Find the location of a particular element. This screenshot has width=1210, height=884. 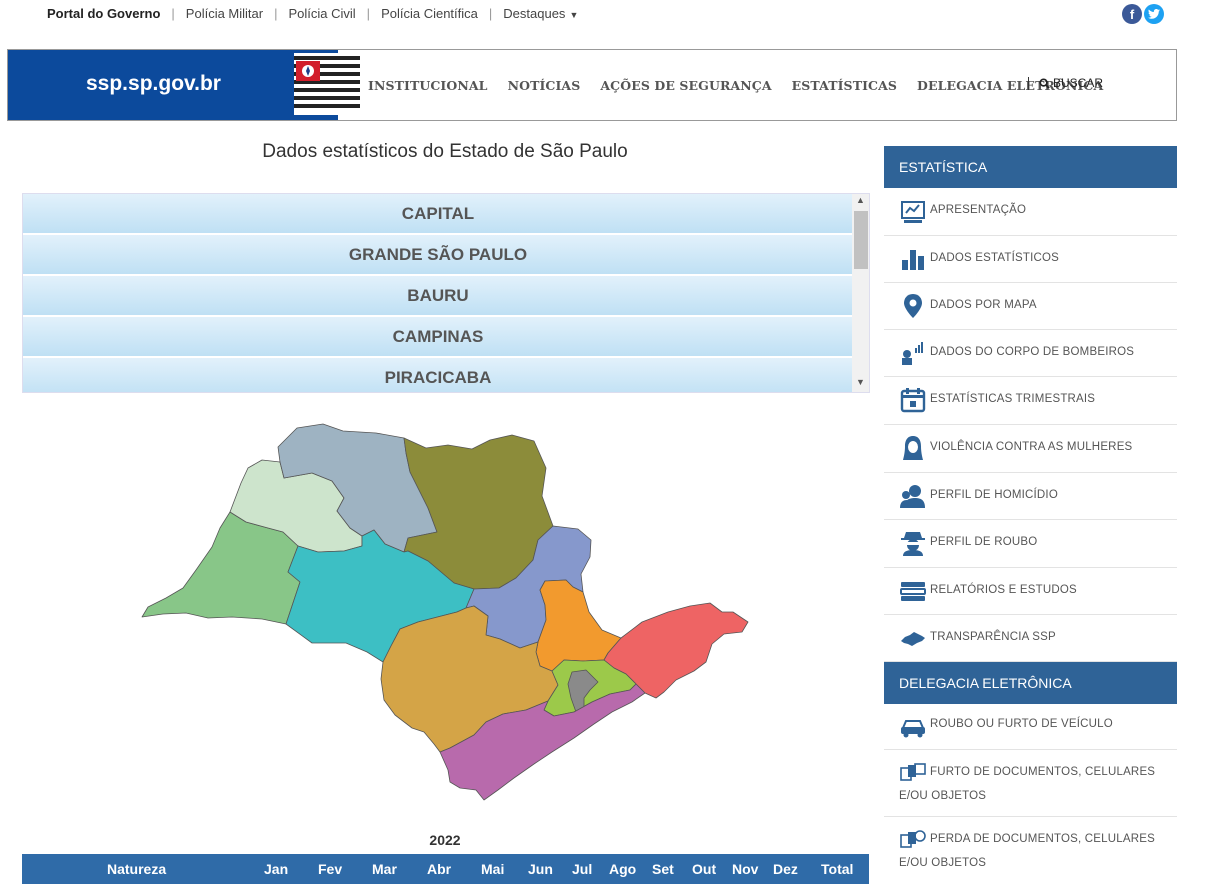

search-button: BUSCAR is located at coordinates (1065, 83).